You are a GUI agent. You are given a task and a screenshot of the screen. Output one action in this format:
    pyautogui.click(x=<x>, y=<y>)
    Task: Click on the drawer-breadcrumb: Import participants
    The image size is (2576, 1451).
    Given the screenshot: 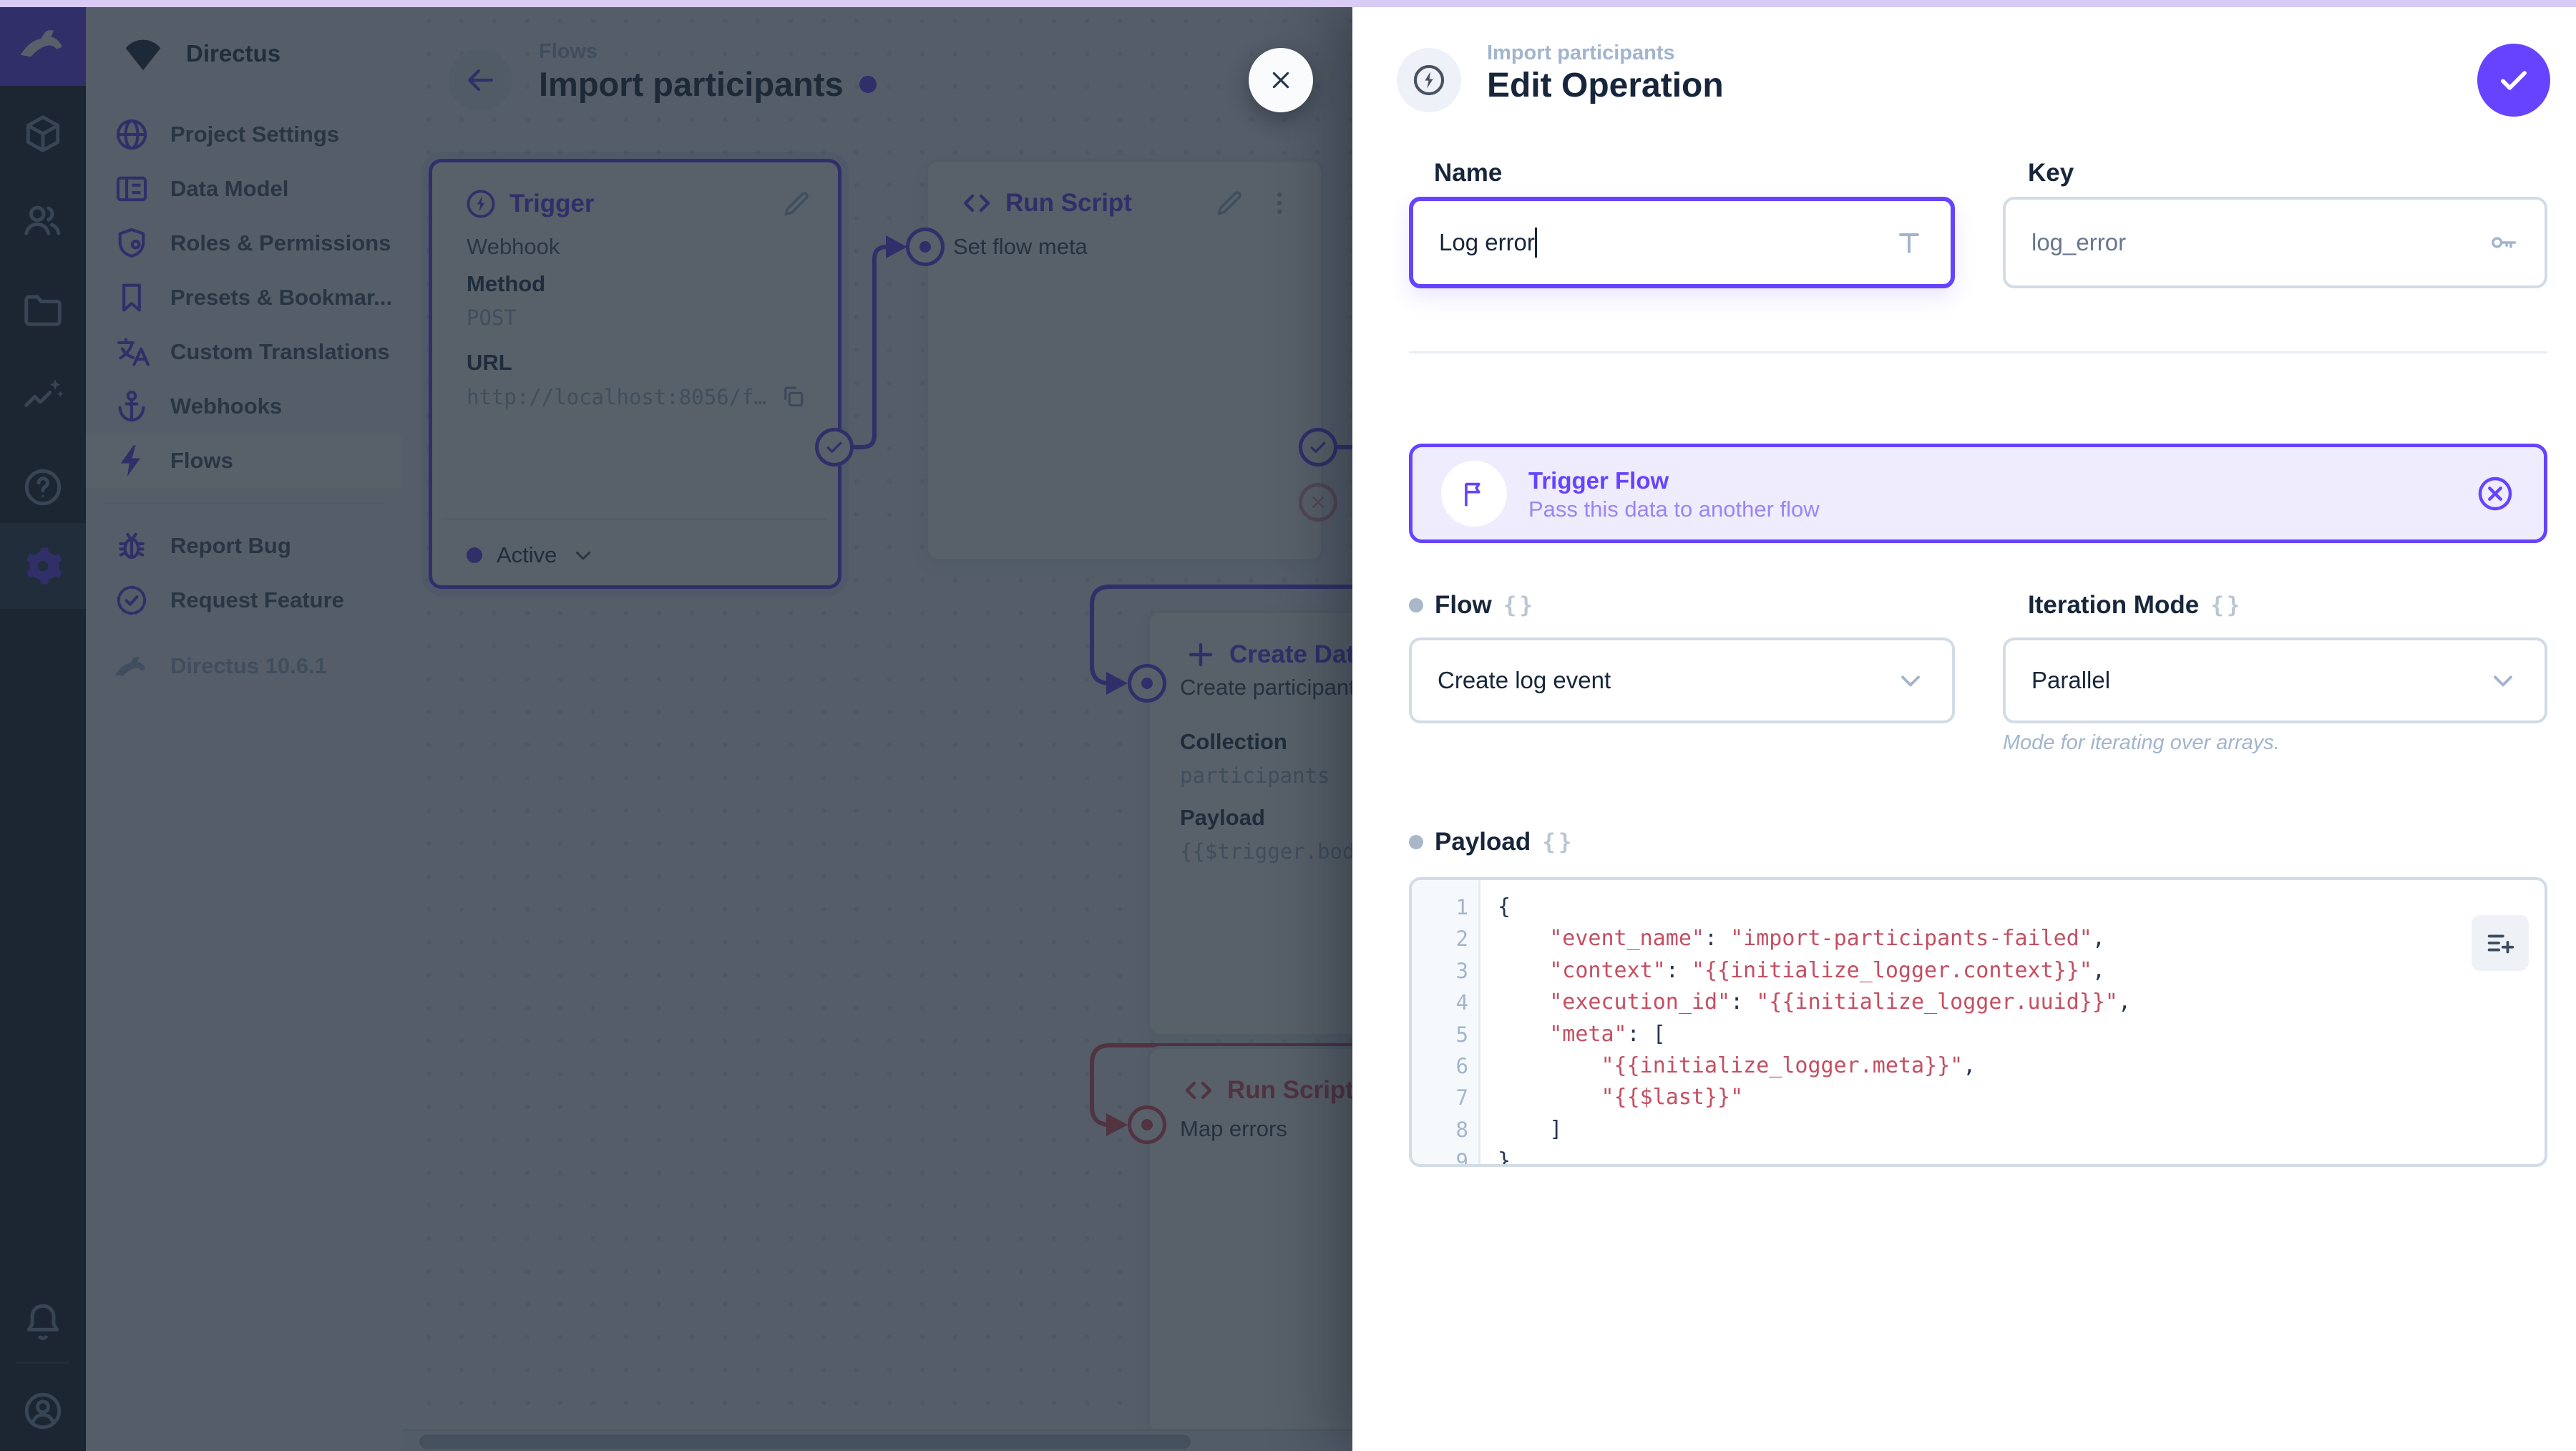 What is the action you would take?
    pyautogui.click(x=1581, y=52)
    